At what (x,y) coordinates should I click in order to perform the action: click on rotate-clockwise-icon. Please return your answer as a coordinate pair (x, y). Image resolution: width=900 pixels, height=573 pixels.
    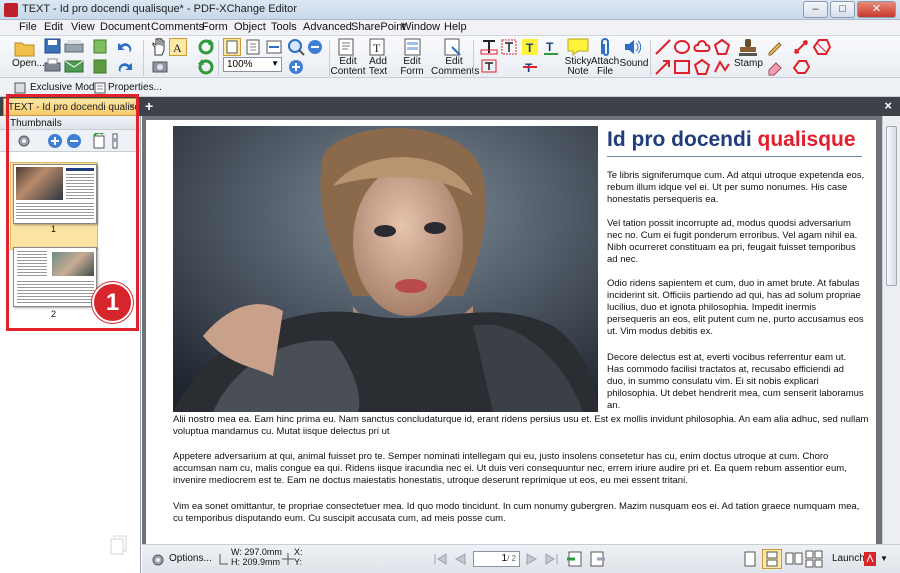
    Looking at the image, I should click on (206, 47).